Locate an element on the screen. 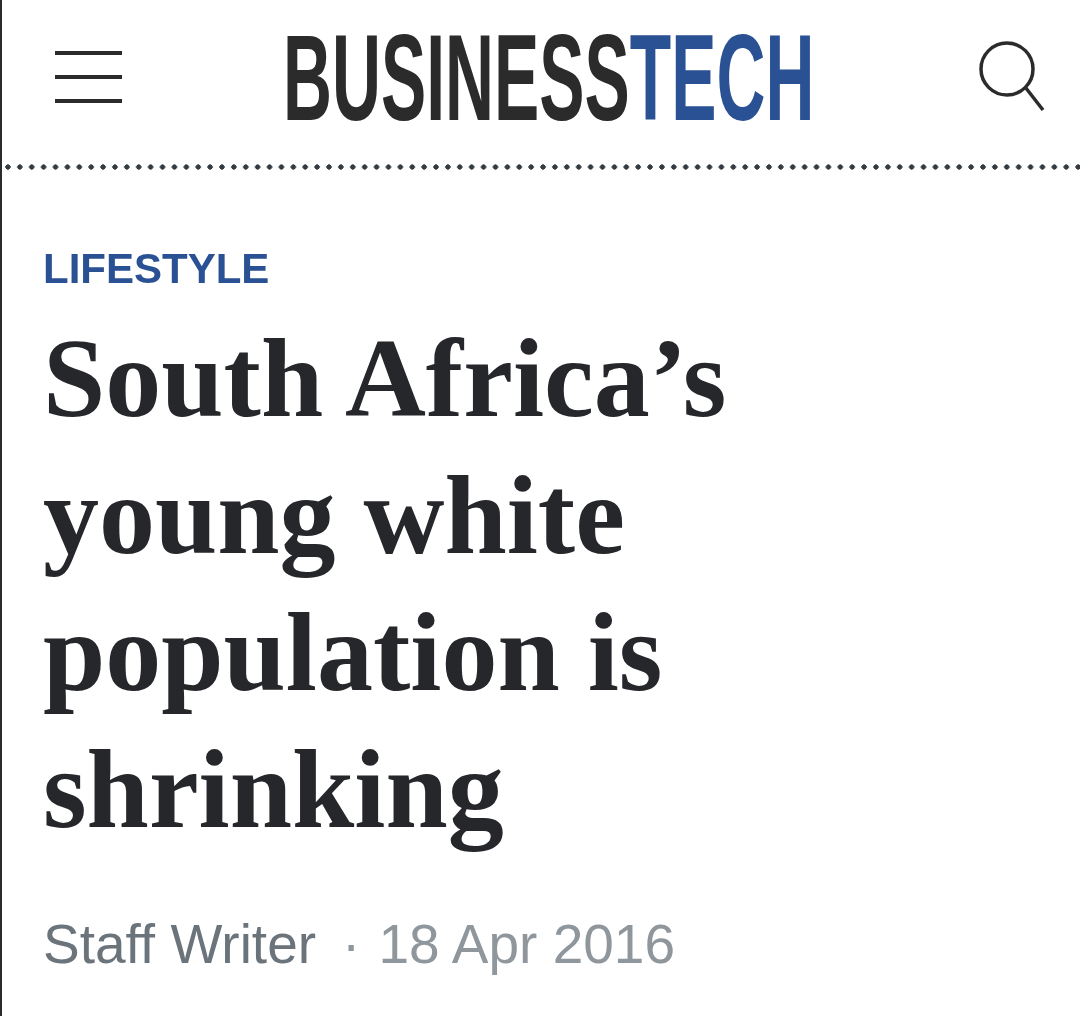 This screenshot has width=1080, height=1016. site-logo: BUSINESSTECH is located at coordinates (548, 78).